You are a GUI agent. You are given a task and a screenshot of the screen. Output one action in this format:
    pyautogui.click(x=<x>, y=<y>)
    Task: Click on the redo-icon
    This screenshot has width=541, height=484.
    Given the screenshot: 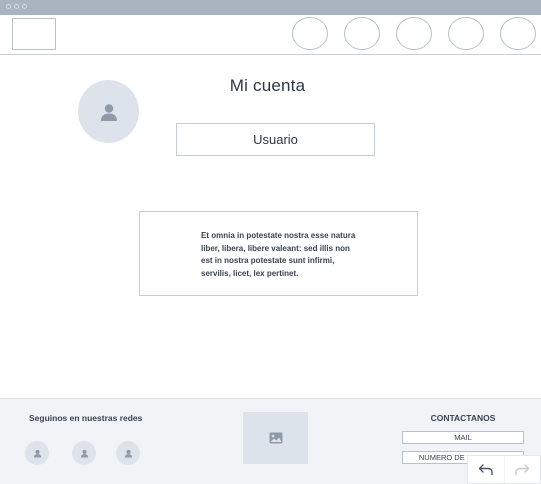 What is the action you would take?
    pyautogui.click(x=522, y=470)
    